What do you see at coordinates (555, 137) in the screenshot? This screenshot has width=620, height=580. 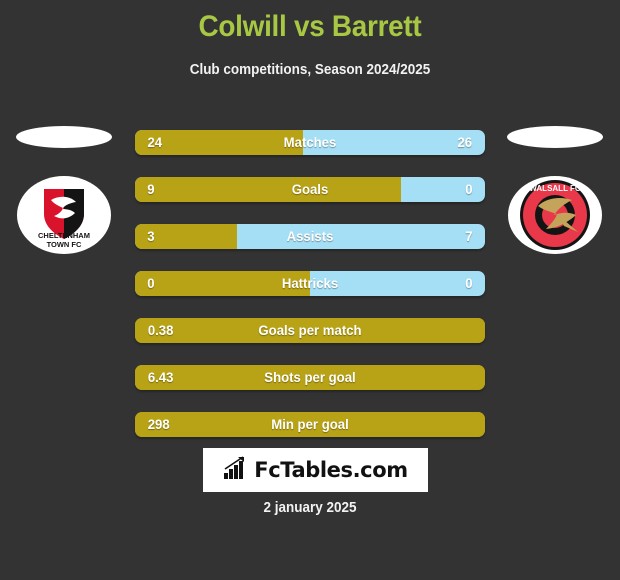 I see `away-crest-highlight-ellipse` at bounding box center [555, 137].